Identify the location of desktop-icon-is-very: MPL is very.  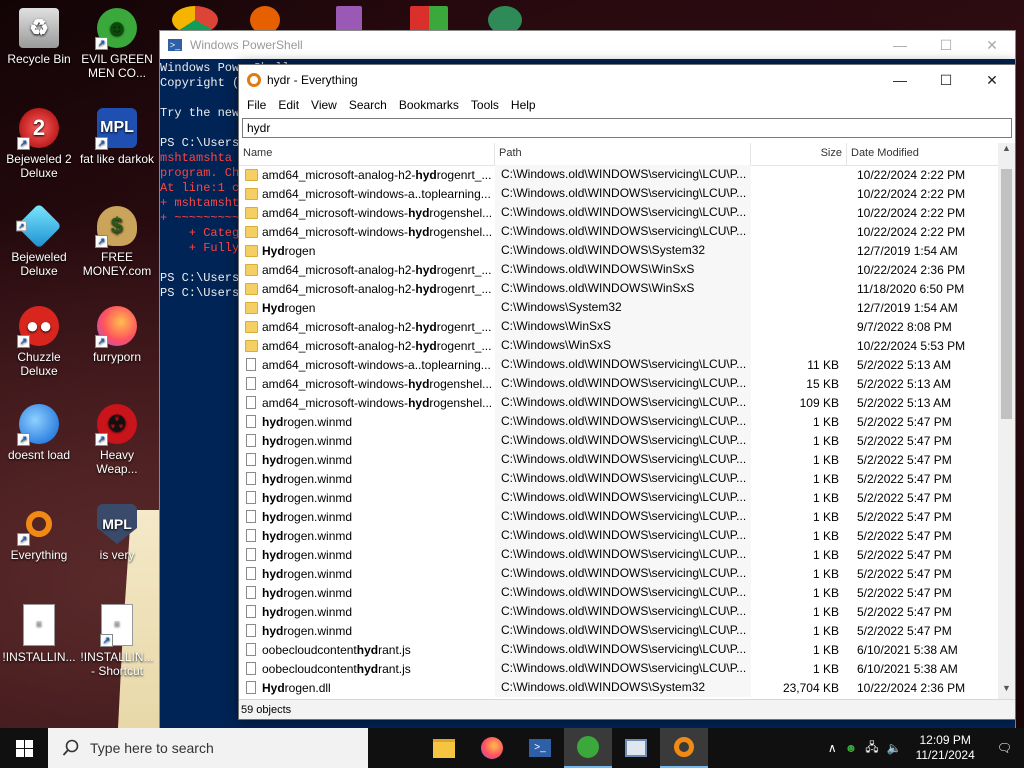
(117, 533).